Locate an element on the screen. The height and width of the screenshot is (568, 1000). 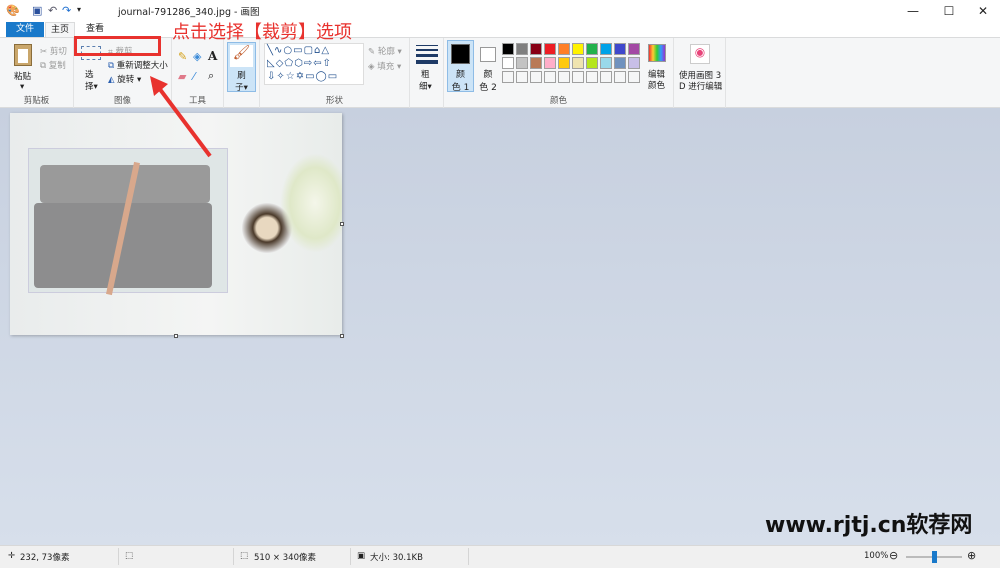
edit-colors-label2: 颜色 is located at coordinates (657, 86).